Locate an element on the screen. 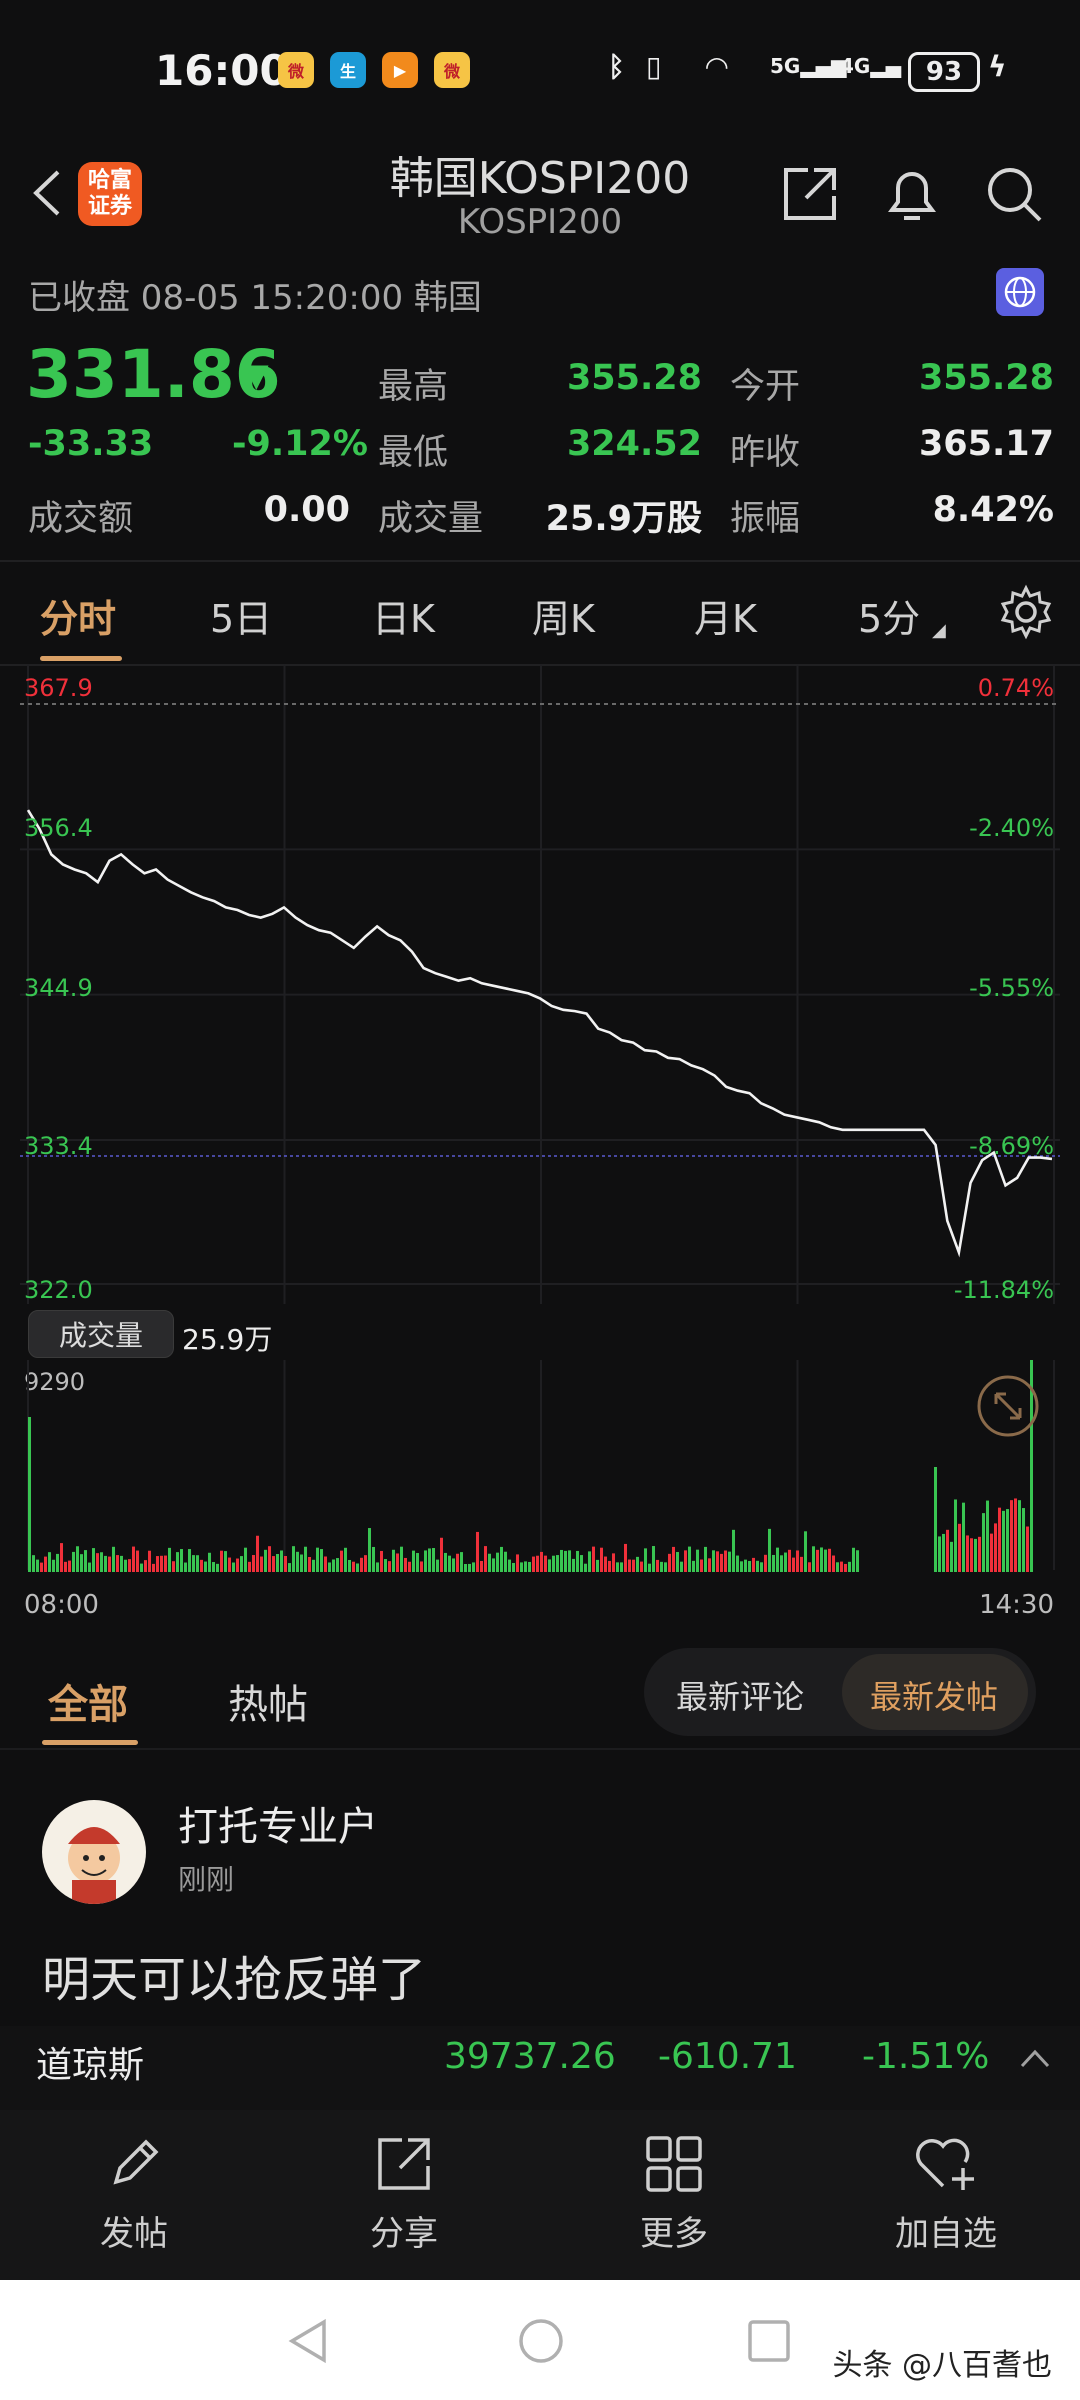 Image resolution: width=1080 pixels, height=2400 pixels. low-label: 最低 is located at coordinates (413, 453).